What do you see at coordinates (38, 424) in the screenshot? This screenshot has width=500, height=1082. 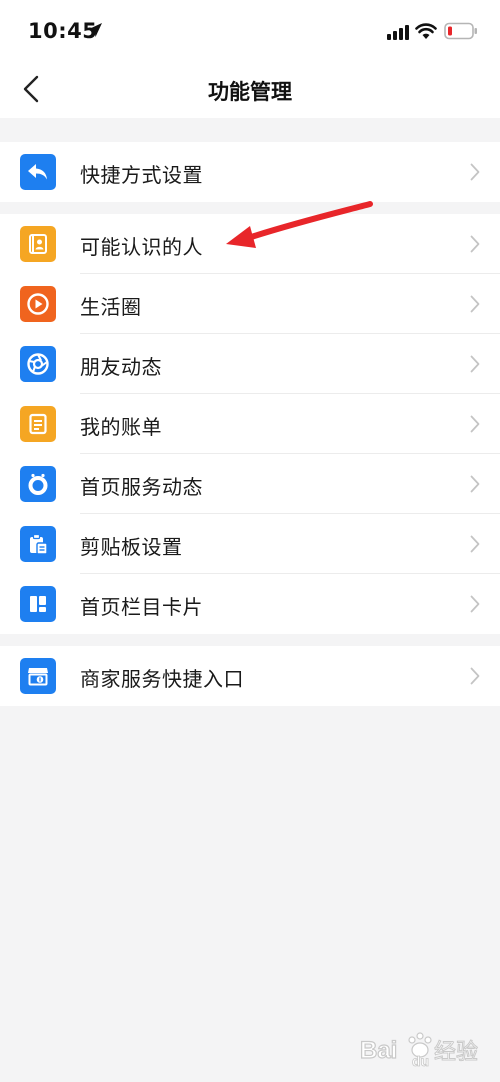 I see `bill-icon` at bounding box center [38, 424].